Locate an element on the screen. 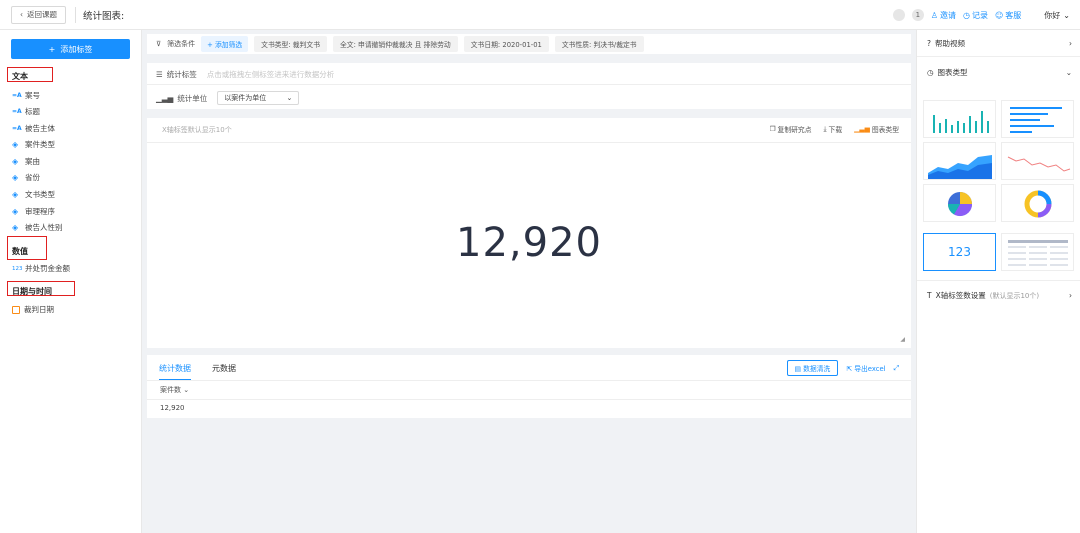  back-button-label: 返回课题 is located at coordinates (42, 14).